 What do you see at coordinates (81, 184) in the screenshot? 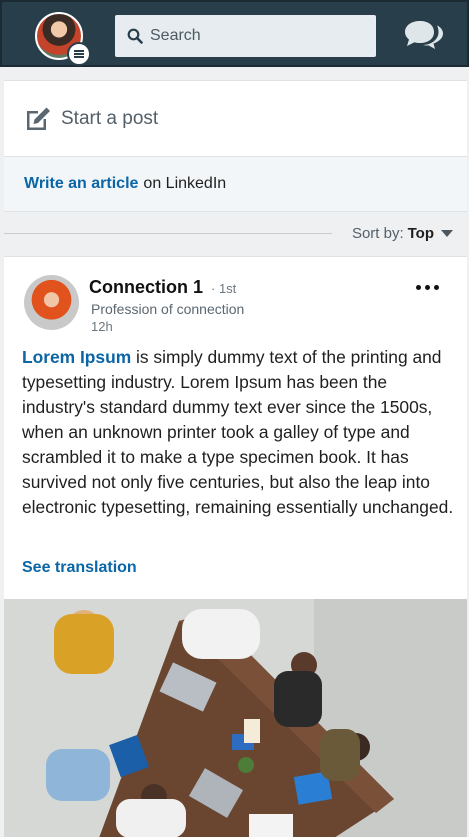
I see `write-article-link: Write an article` at bounding box center [81, 184].